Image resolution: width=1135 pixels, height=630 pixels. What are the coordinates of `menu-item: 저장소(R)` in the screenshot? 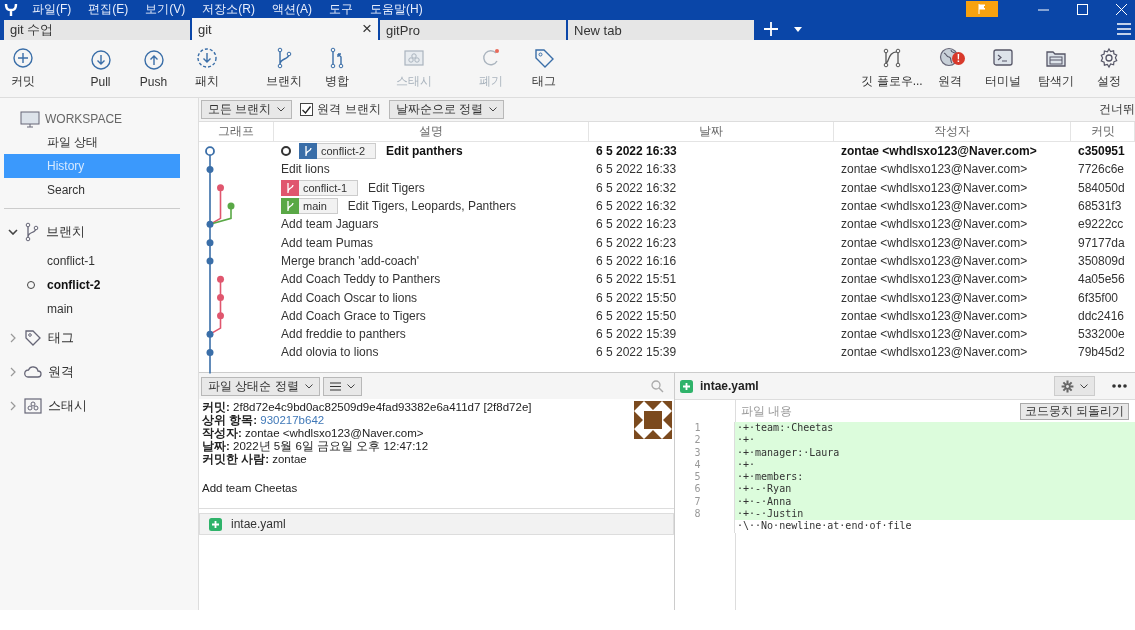 It's located at (228, 9).